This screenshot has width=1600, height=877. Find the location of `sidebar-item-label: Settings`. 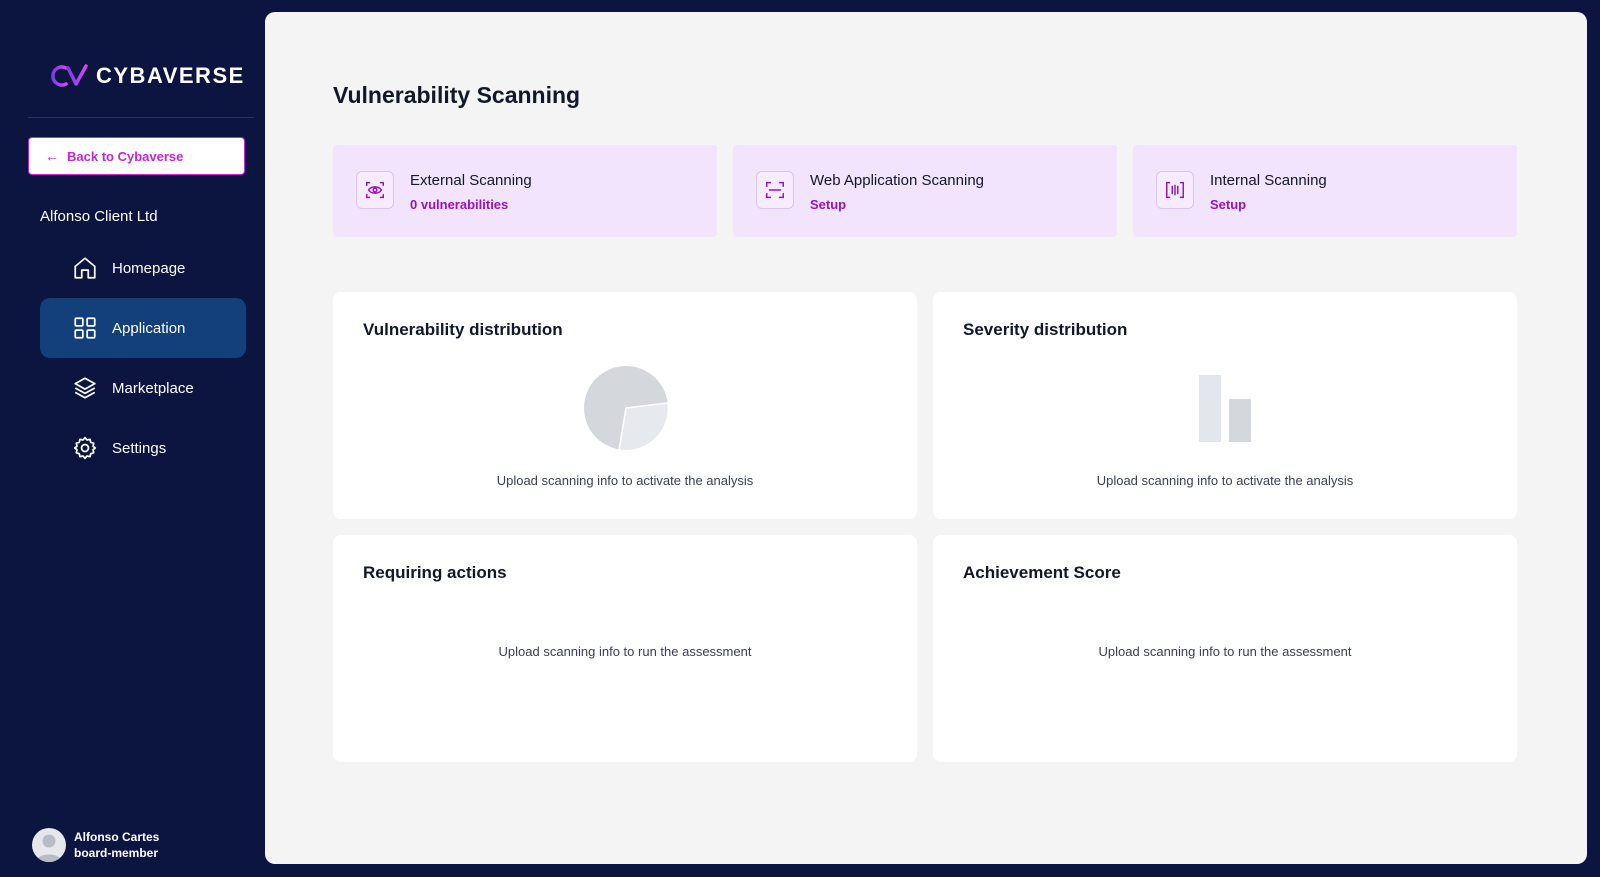

sidebar-item-label: Settings is located at coordinates (139, 448).